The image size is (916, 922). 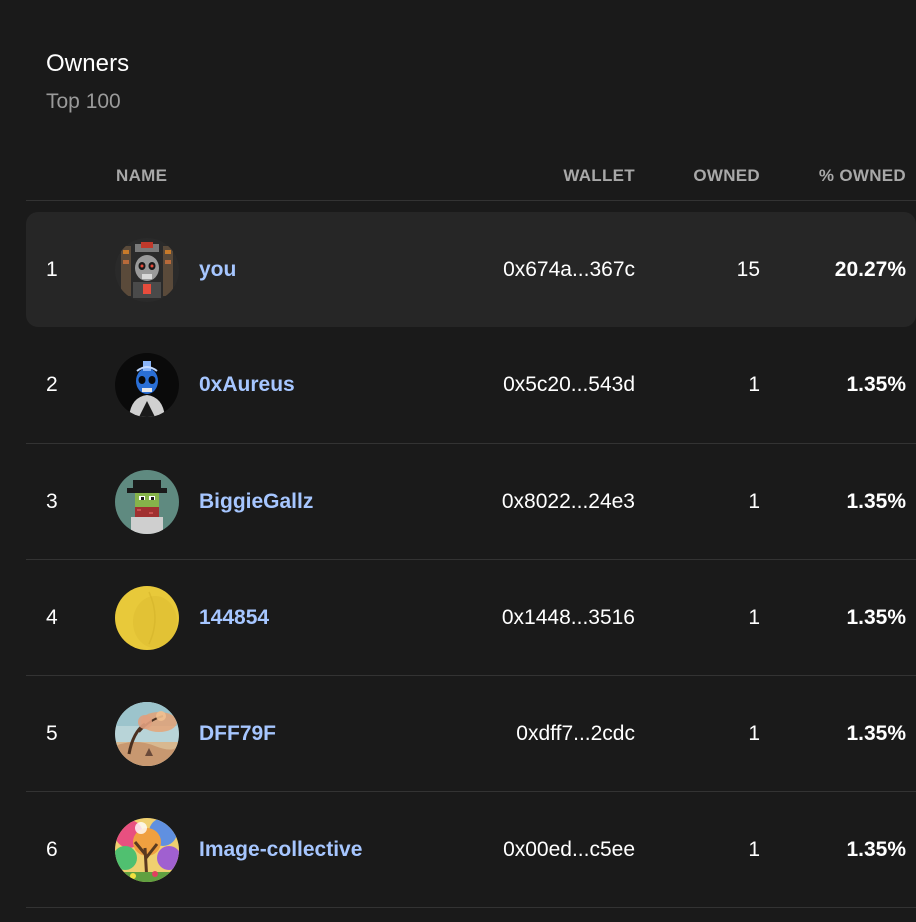 I want to click on table-row: 2 0xAureus 0x5c20...543d 1 1.35%, so click(x=471, y=385).